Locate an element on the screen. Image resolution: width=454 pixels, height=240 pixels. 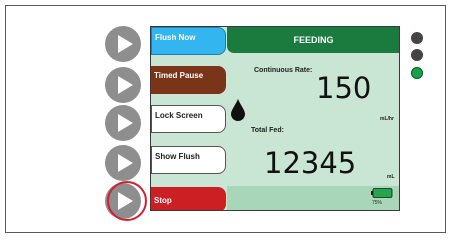
feeding-status-title: FEEDING is located at coordinates (313, 40).